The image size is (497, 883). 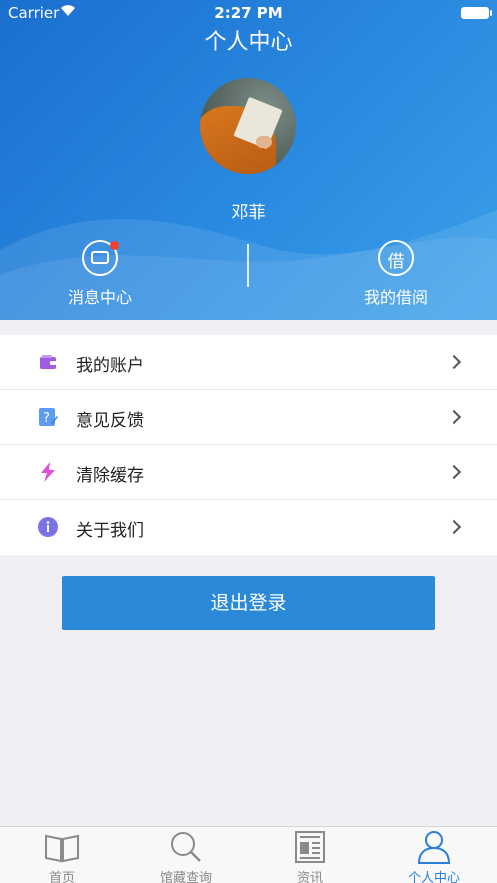 What do you see at coordinates (309, 877) in the screenshot?
I see `tab-label: 资讯` at bounding box center [309, 877].